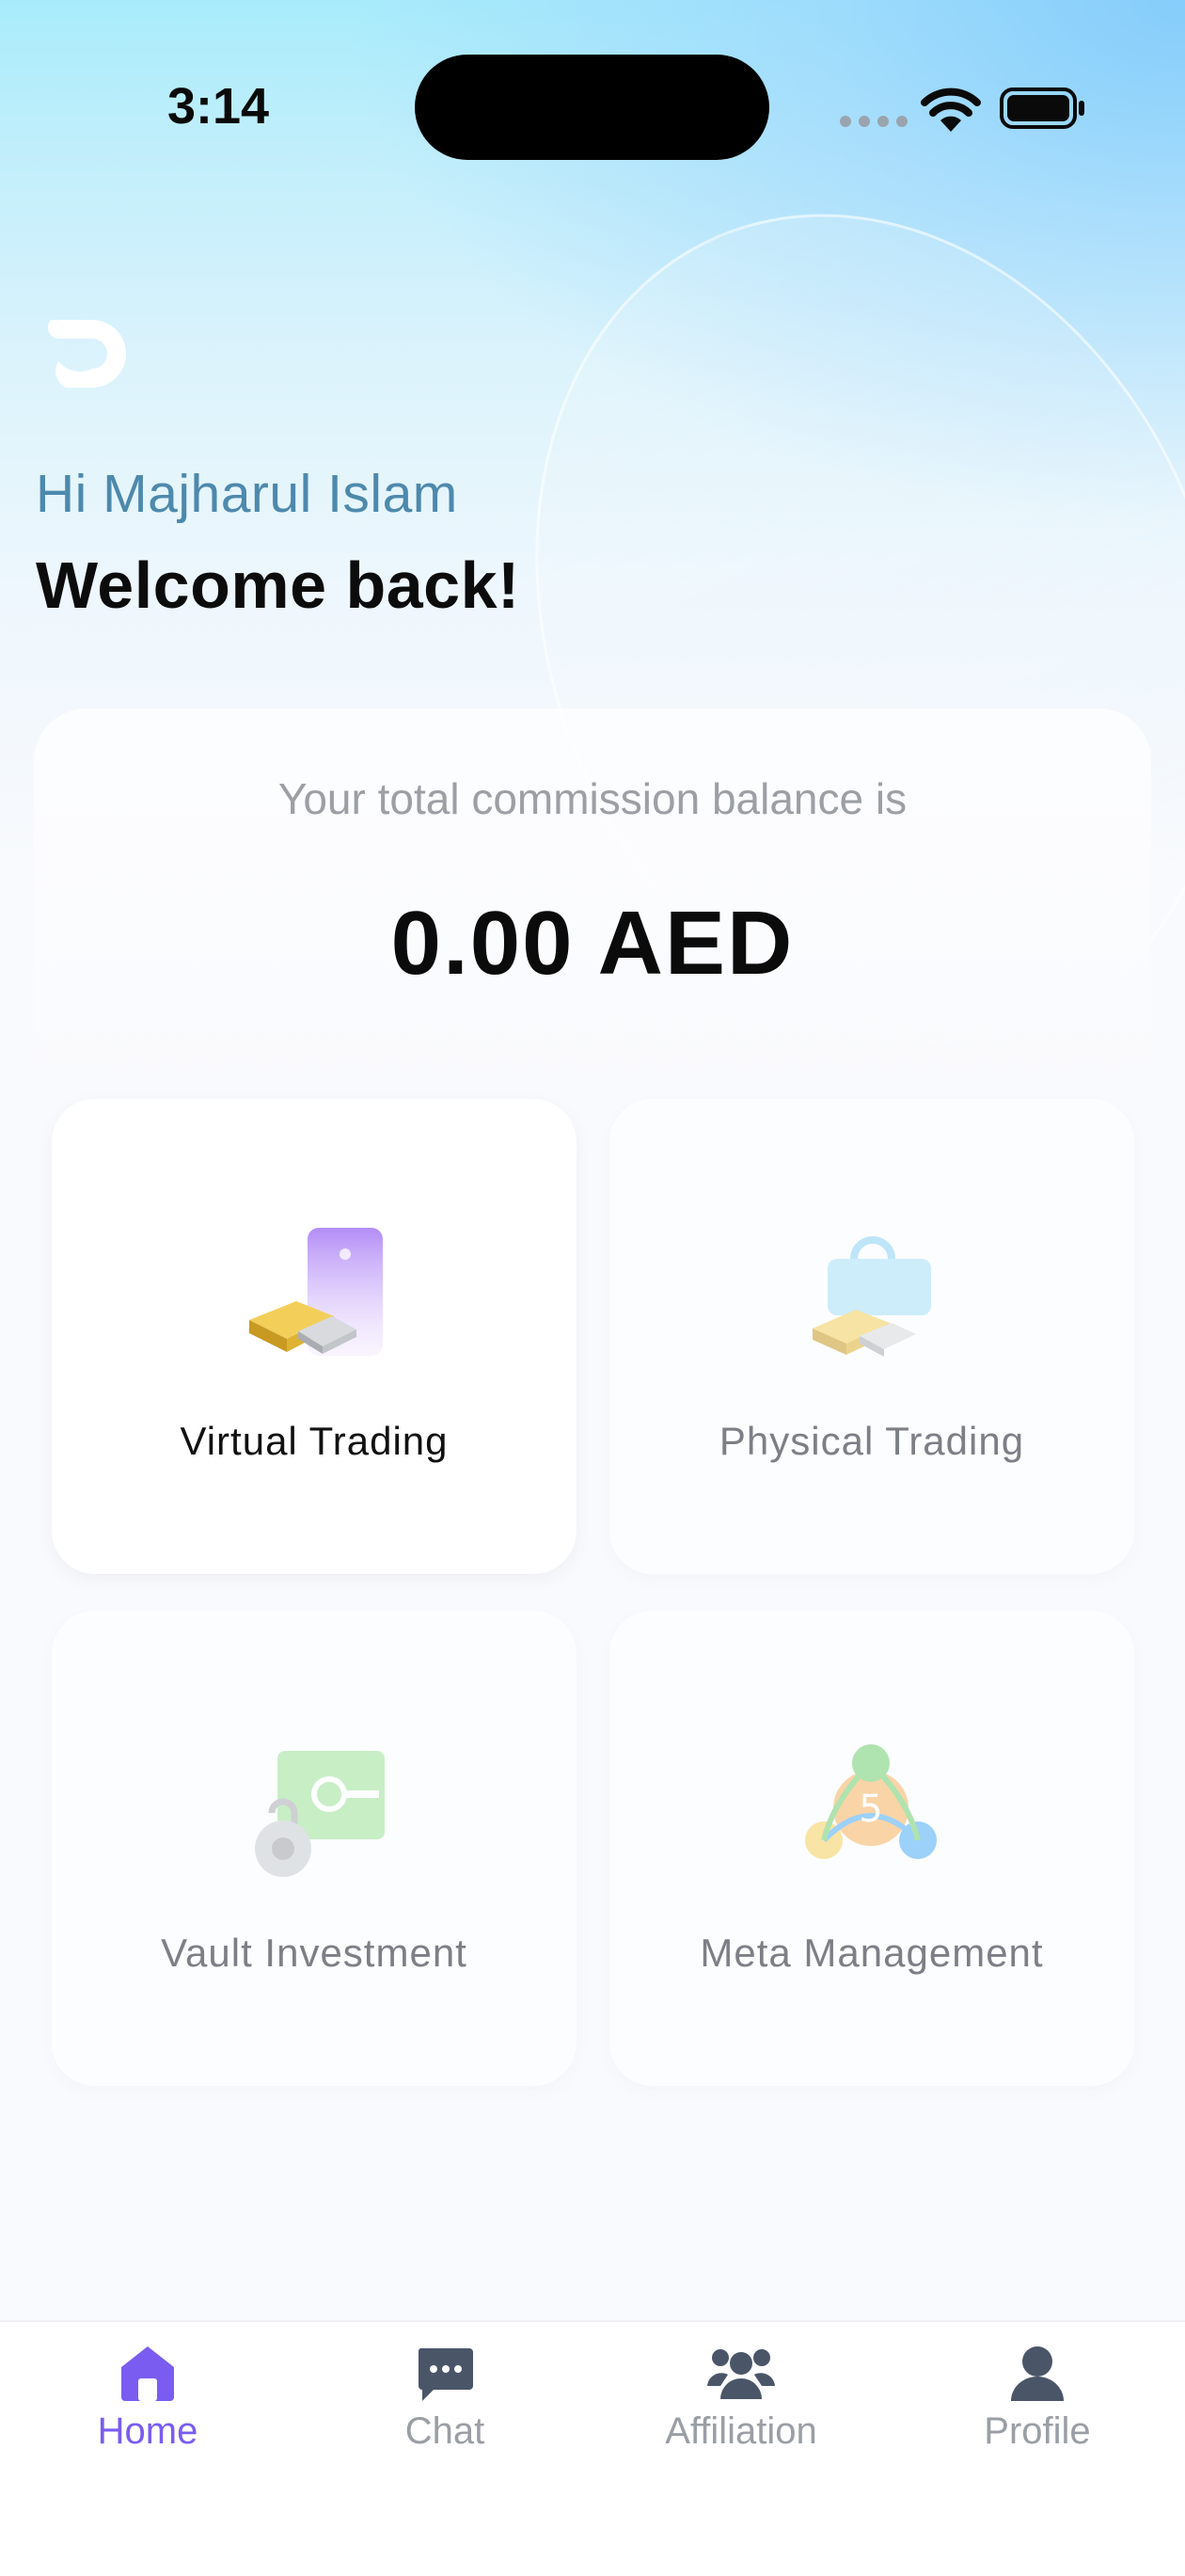 Image resolution: width=1185 pixels, height=2576 pixels. I want to click on chat-icon, so click(445, 2375).